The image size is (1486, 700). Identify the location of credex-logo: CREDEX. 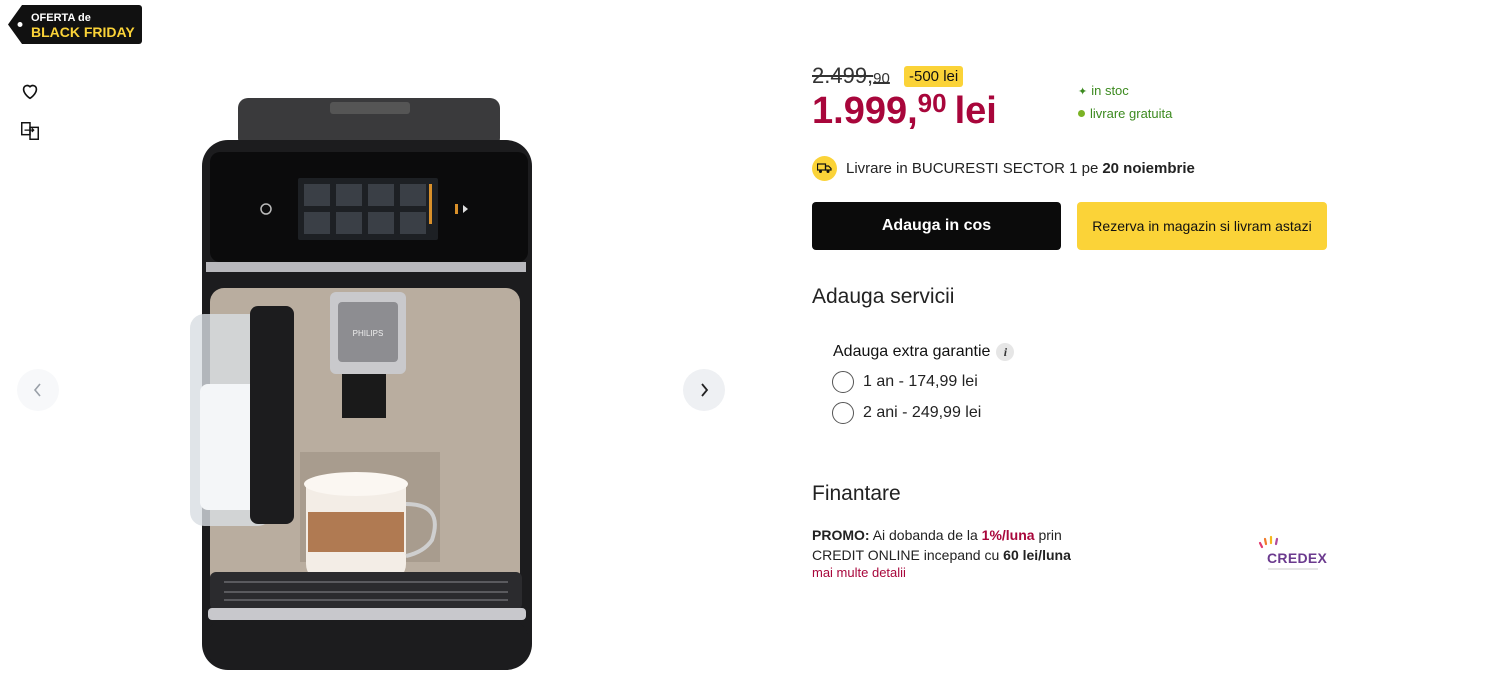
(1293, 553).